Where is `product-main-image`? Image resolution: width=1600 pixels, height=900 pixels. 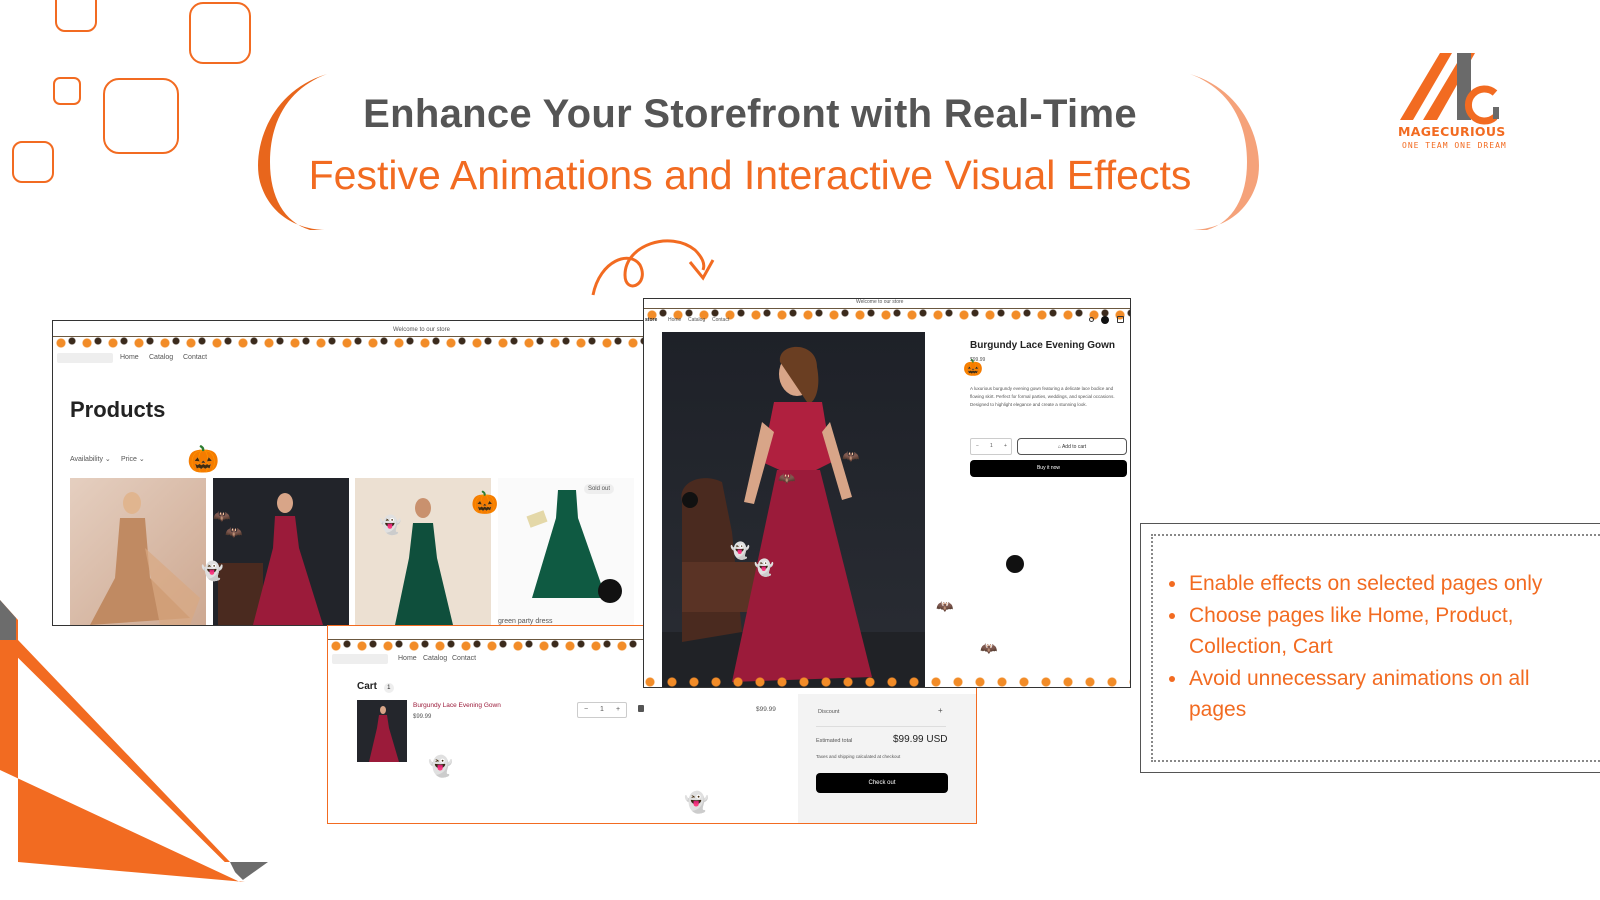
product-main-image is located at coordinates (793, 509).